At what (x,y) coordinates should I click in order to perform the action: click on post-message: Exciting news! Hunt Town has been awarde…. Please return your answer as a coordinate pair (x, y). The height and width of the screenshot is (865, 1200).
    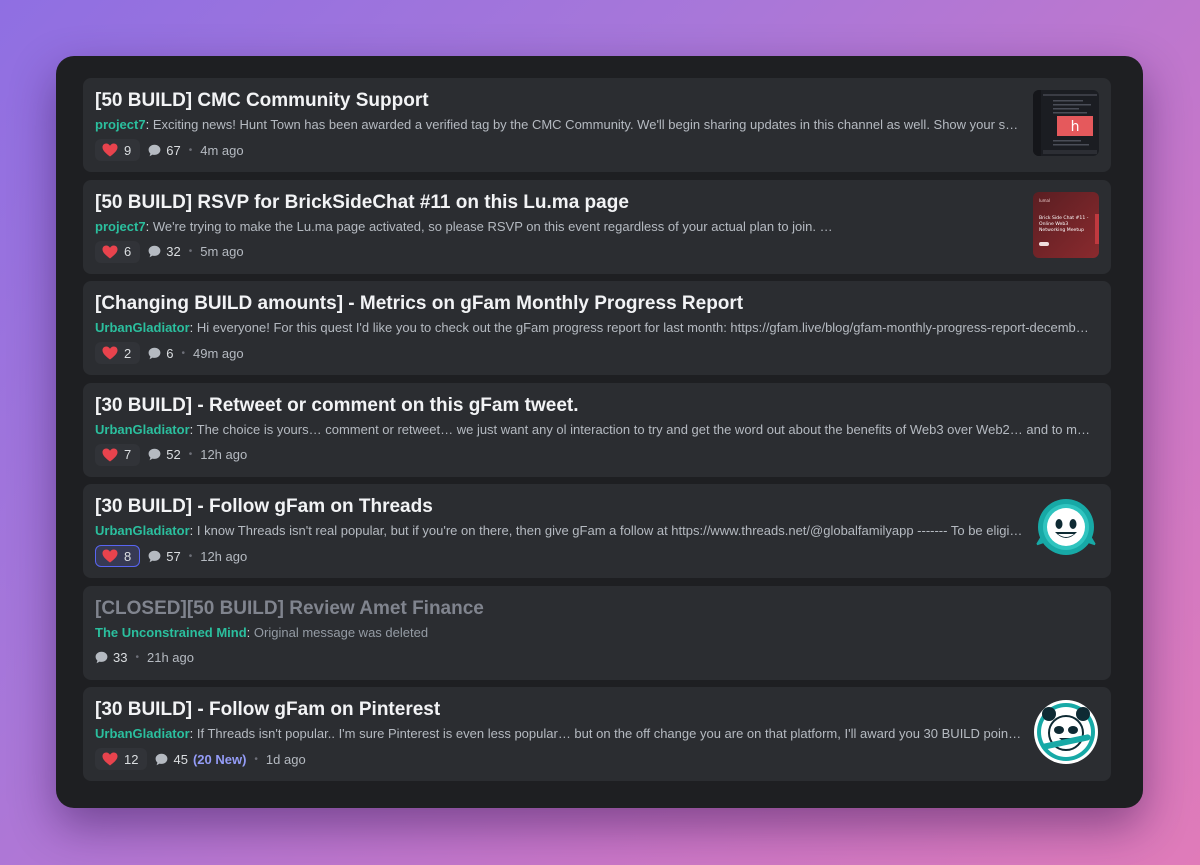
    Looking at the image, I should click on (587, 124).